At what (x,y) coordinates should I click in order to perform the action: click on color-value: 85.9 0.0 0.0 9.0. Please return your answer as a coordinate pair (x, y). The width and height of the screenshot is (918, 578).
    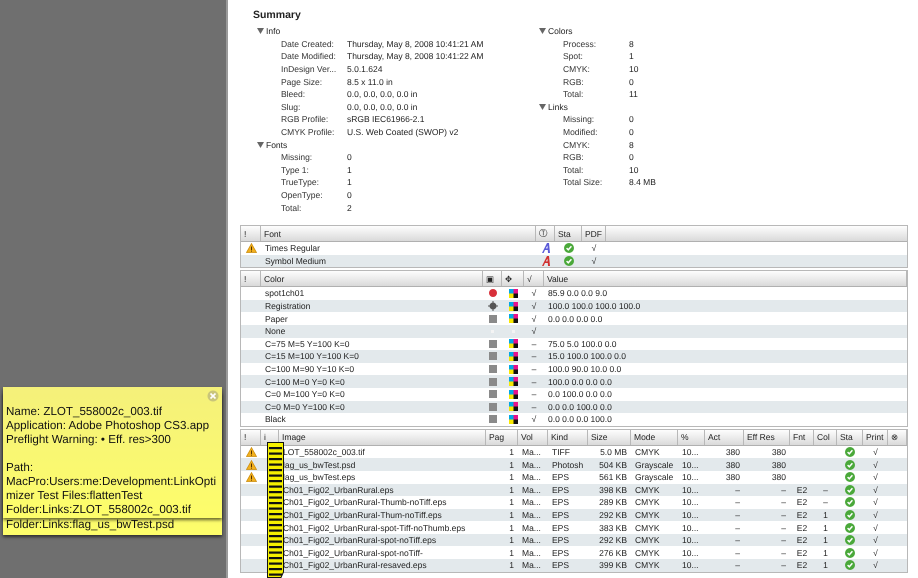
    Looking at the image, I should click on (577, 293).